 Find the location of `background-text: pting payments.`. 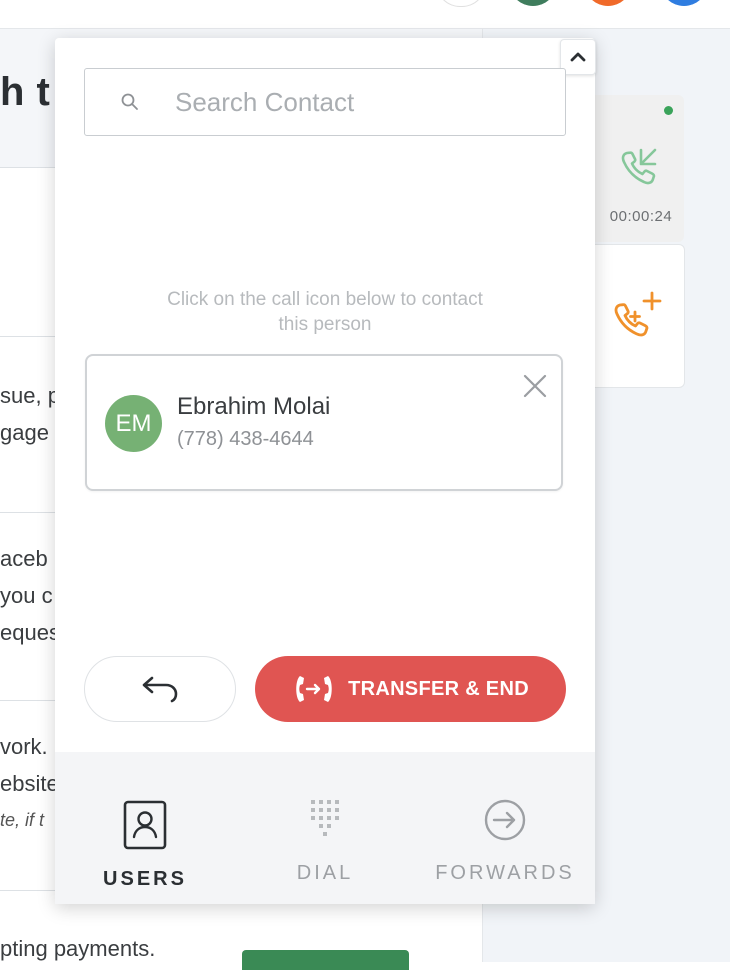

background-text: pting payments. is located at coordinates (78, 948).